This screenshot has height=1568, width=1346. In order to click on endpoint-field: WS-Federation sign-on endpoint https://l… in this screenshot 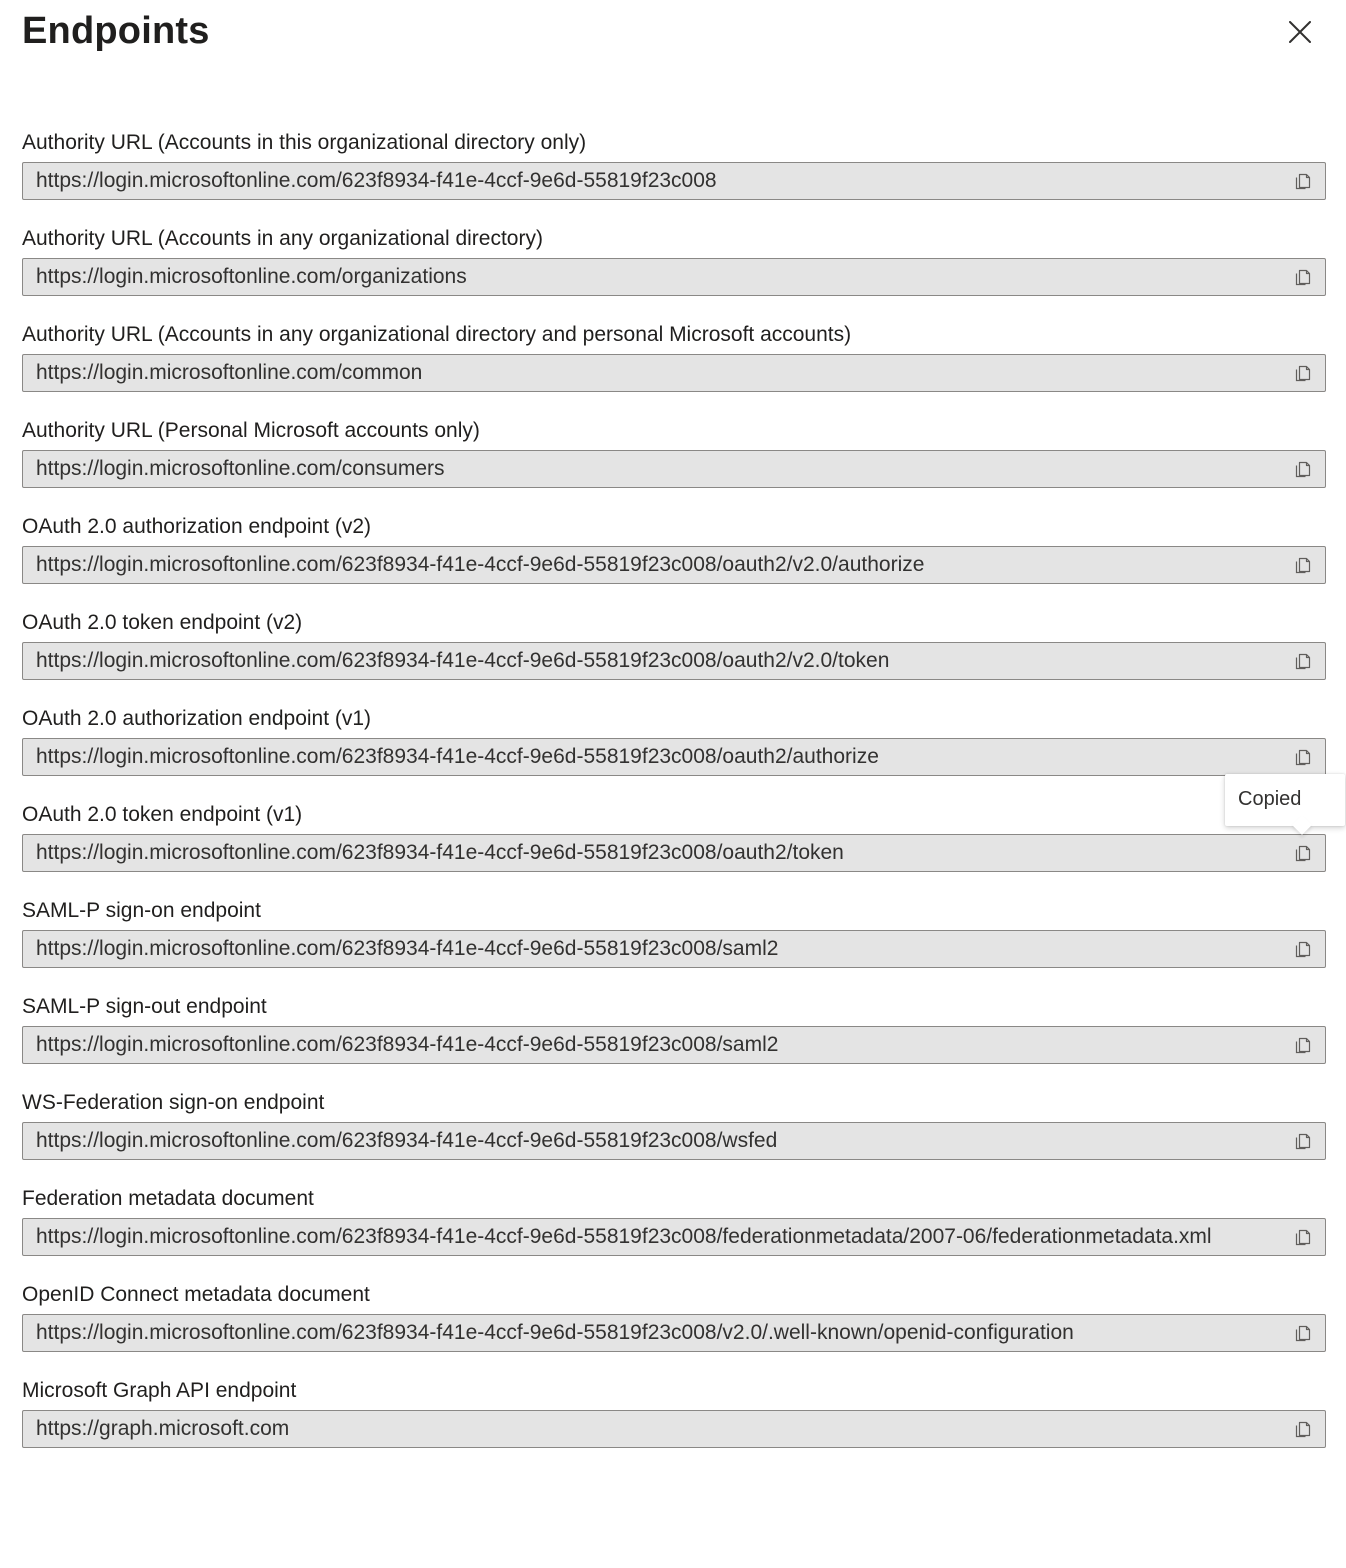, I will do `click(674, 1132)`.